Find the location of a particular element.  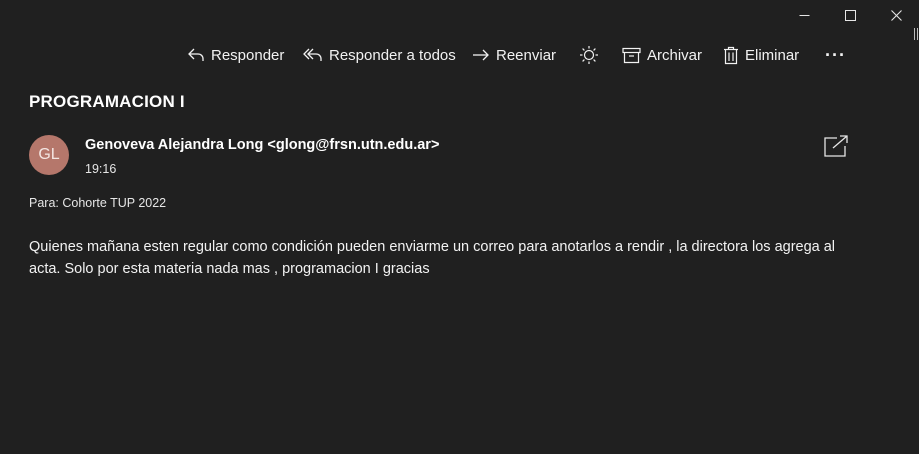

sun-icon is located at coordinates (589, 55).